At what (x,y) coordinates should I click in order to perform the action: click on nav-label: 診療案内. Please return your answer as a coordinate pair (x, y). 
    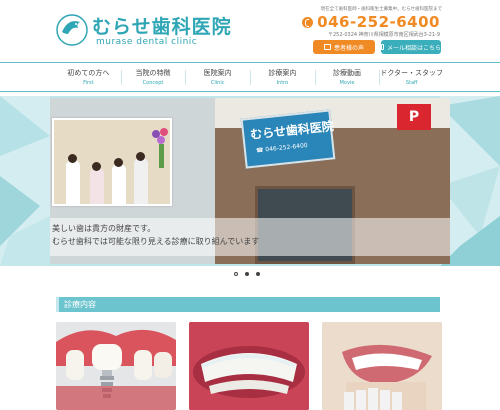
    Looking at the image, I should click on (282, 73).